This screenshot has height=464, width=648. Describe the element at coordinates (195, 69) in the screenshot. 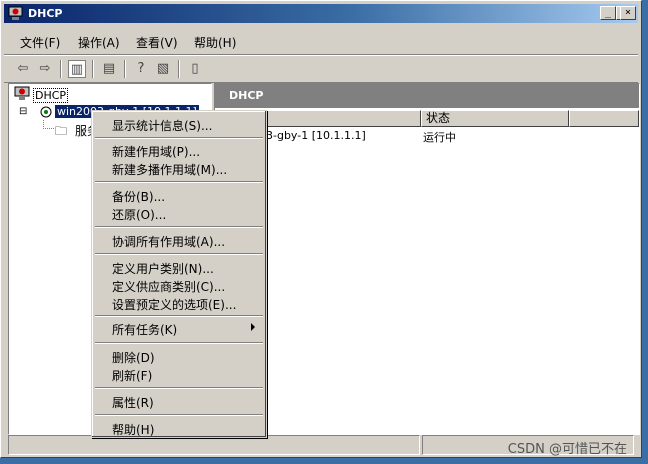

I see `server-icon: ▯` at that location.